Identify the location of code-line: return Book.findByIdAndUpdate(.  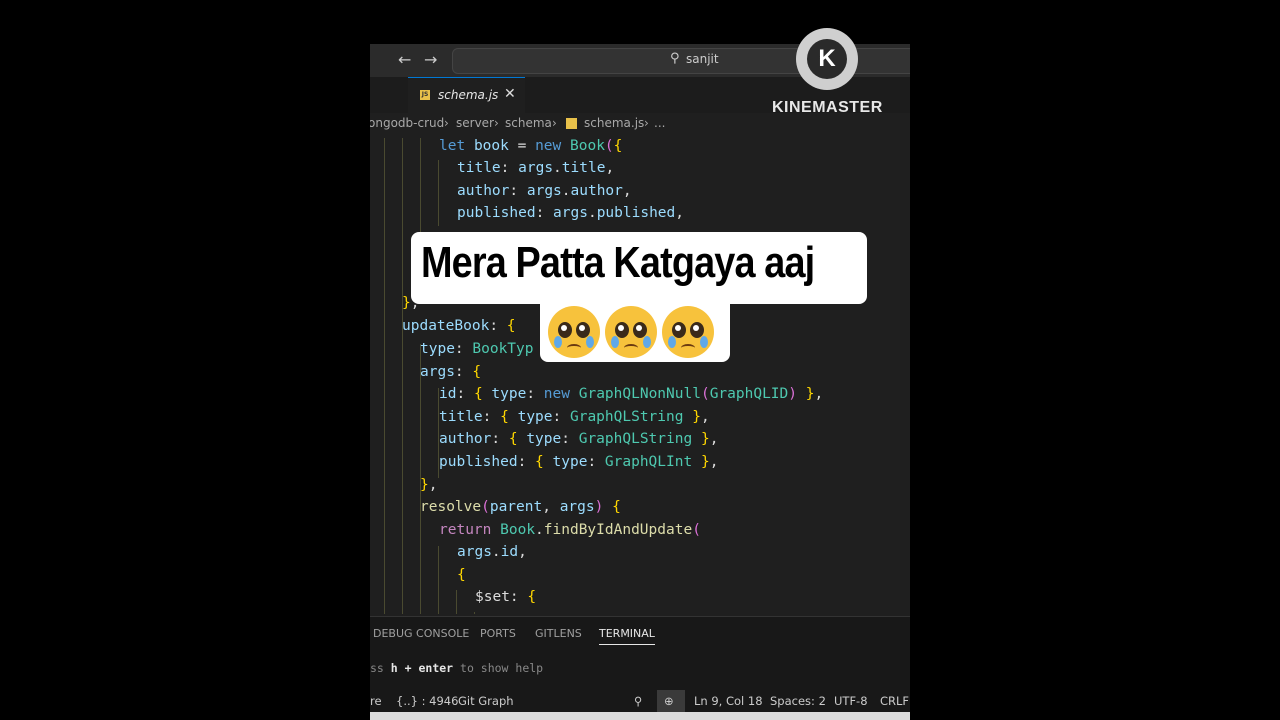
(570, 530).